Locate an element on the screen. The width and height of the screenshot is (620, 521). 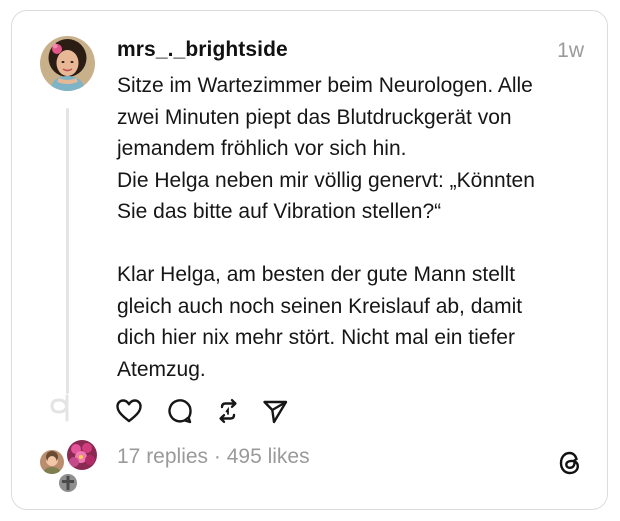
post-stats: 17 replies · 495 likes is located at coordinates (213, 457).